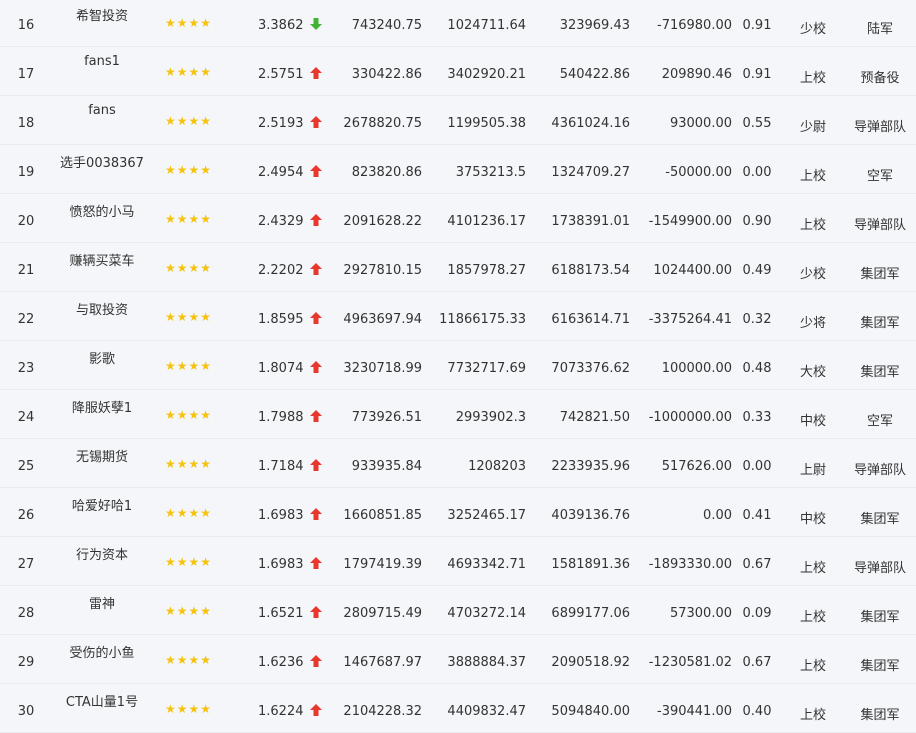 The height and width of the screenshot is (733, 916). I want to click on rank-number: 28, so click(26, 613).